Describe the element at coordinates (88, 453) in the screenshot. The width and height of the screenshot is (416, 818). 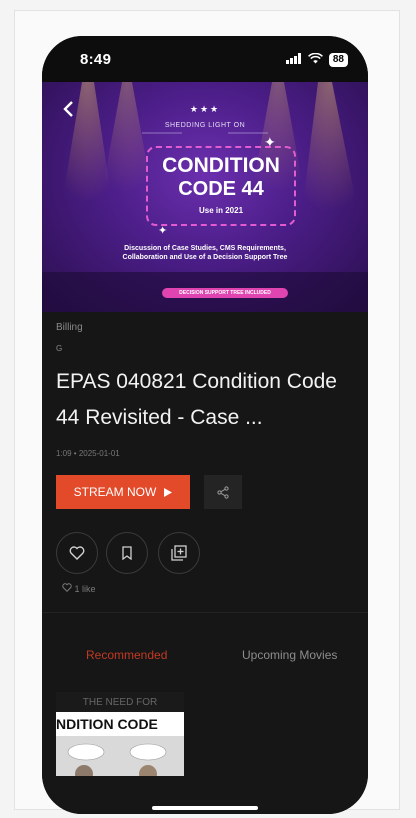
I see `duration-date: 1:09 • 2025-01-01` at that location.